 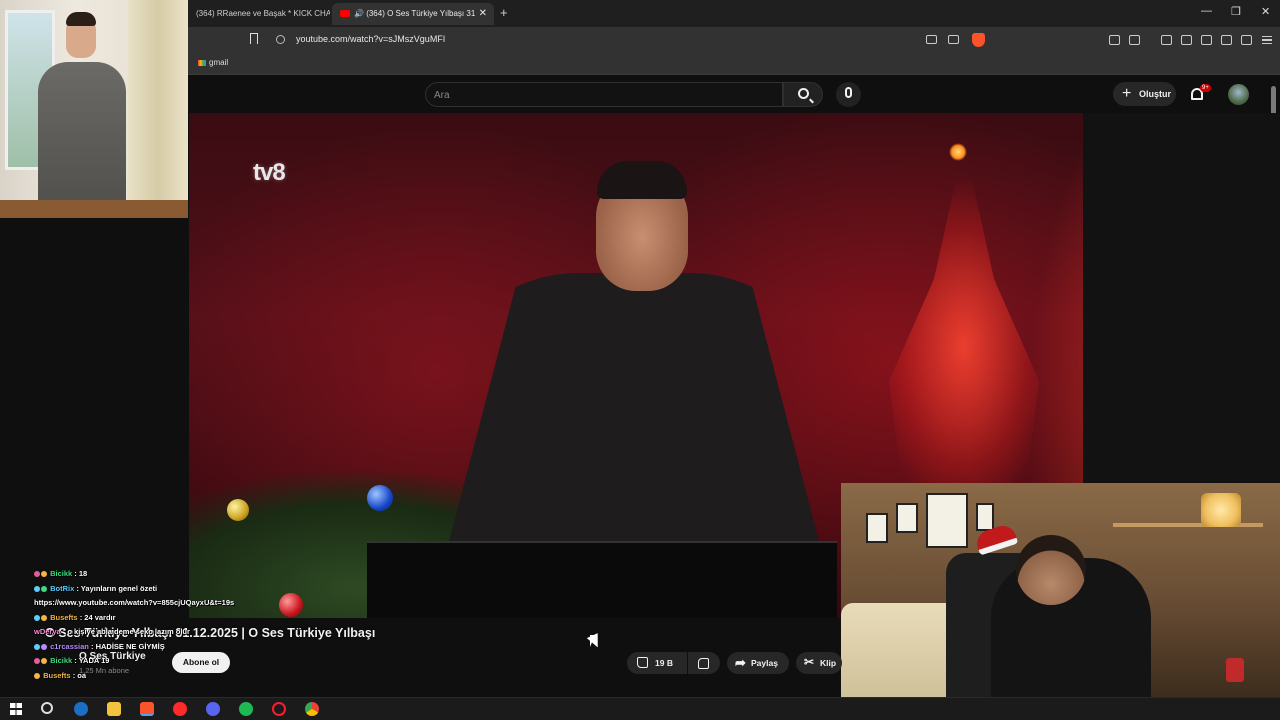 What do you see at coordinates (1238, 94) in the screenshot?
I see `avatar` at bounding box center [1238, 94].